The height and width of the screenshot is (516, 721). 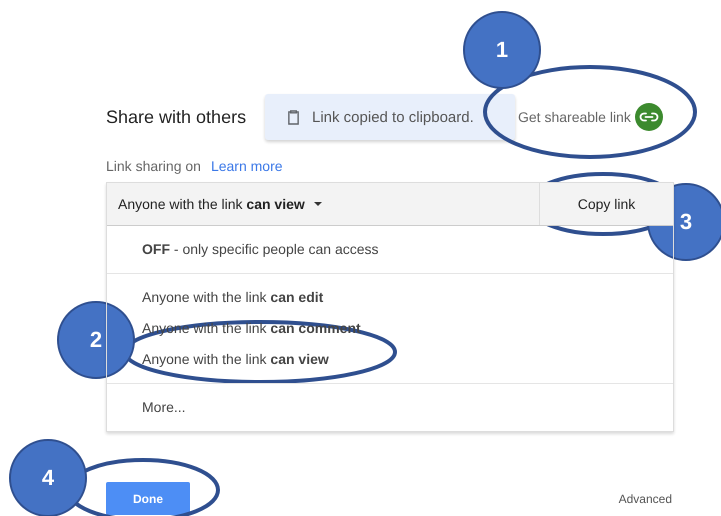 What do you see at coordinates (177, 117) in the screenshot?
I see `dialog-title: Share with others` at bounding box center [177, 117].